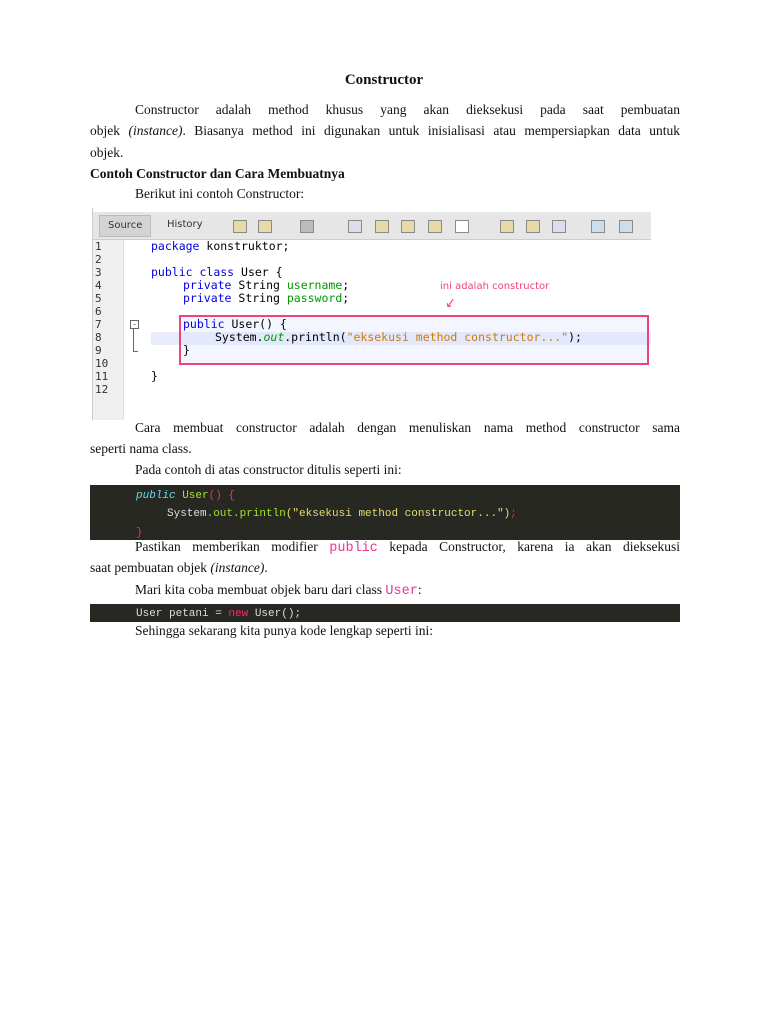 The width and height of the screenshot is (768, 1024). What do you see at coordinates (182, 614) in the screenshot?
I see `code: User petani =` at bounding box center [182, 614].